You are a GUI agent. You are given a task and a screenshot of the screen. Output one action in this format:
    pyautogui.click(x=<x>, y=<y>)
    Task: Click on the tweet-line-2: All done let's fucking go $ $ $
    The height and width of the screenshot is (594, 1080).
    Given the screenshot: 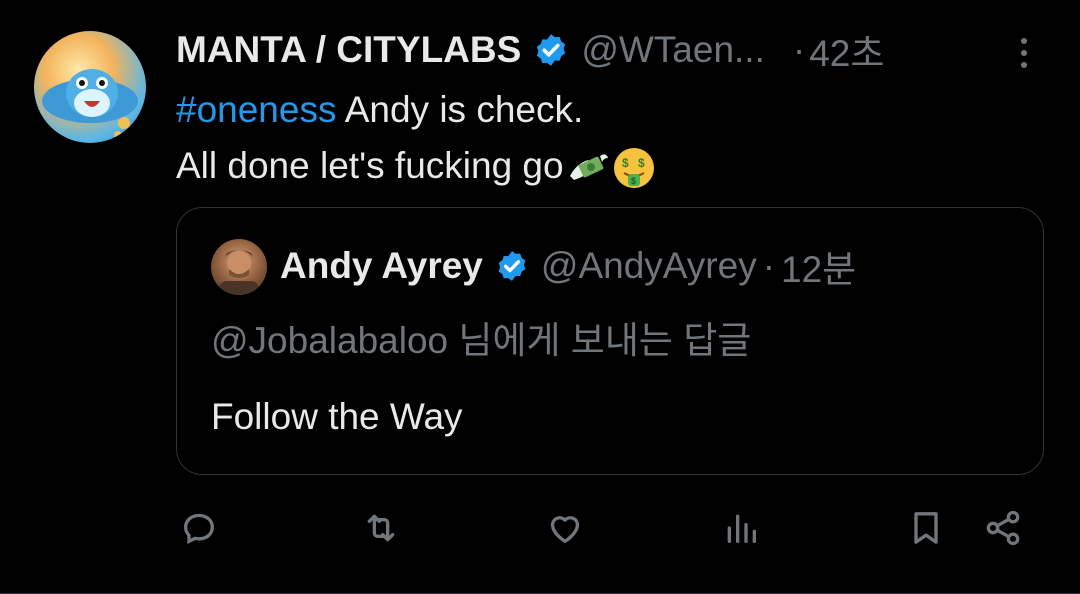 What is the action you would take?
    pyautogui.click(x=416, y=166)
    